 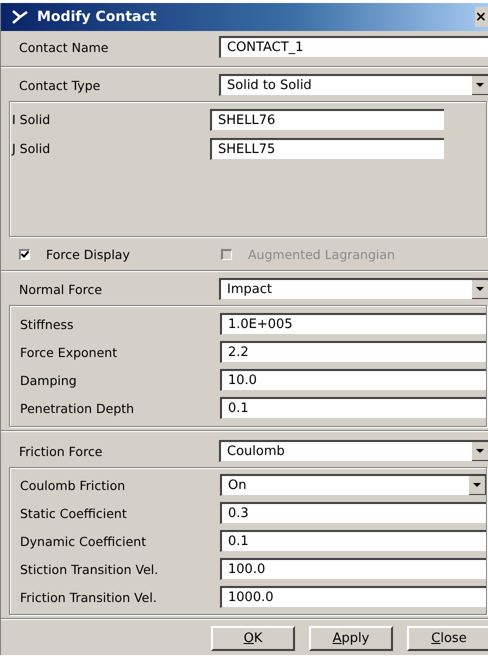 What do you see at coordinates (97, 17) in the screenshot?
I see `window-title: Modify Contact` at bounding box center [97, 17].